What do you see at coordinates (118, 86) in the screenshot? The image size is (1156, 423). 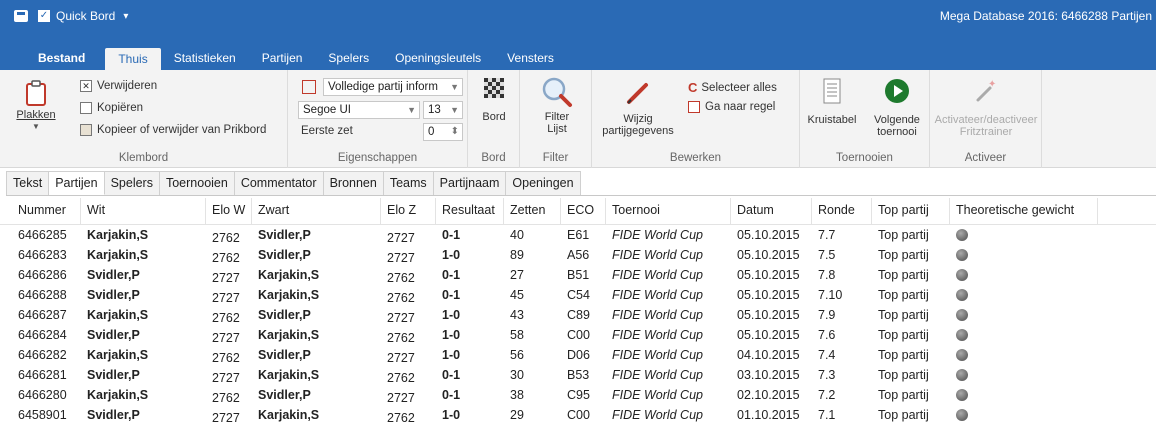 I see `delete-button: ✕ Verwijderen` at bounding box center [118, 86].